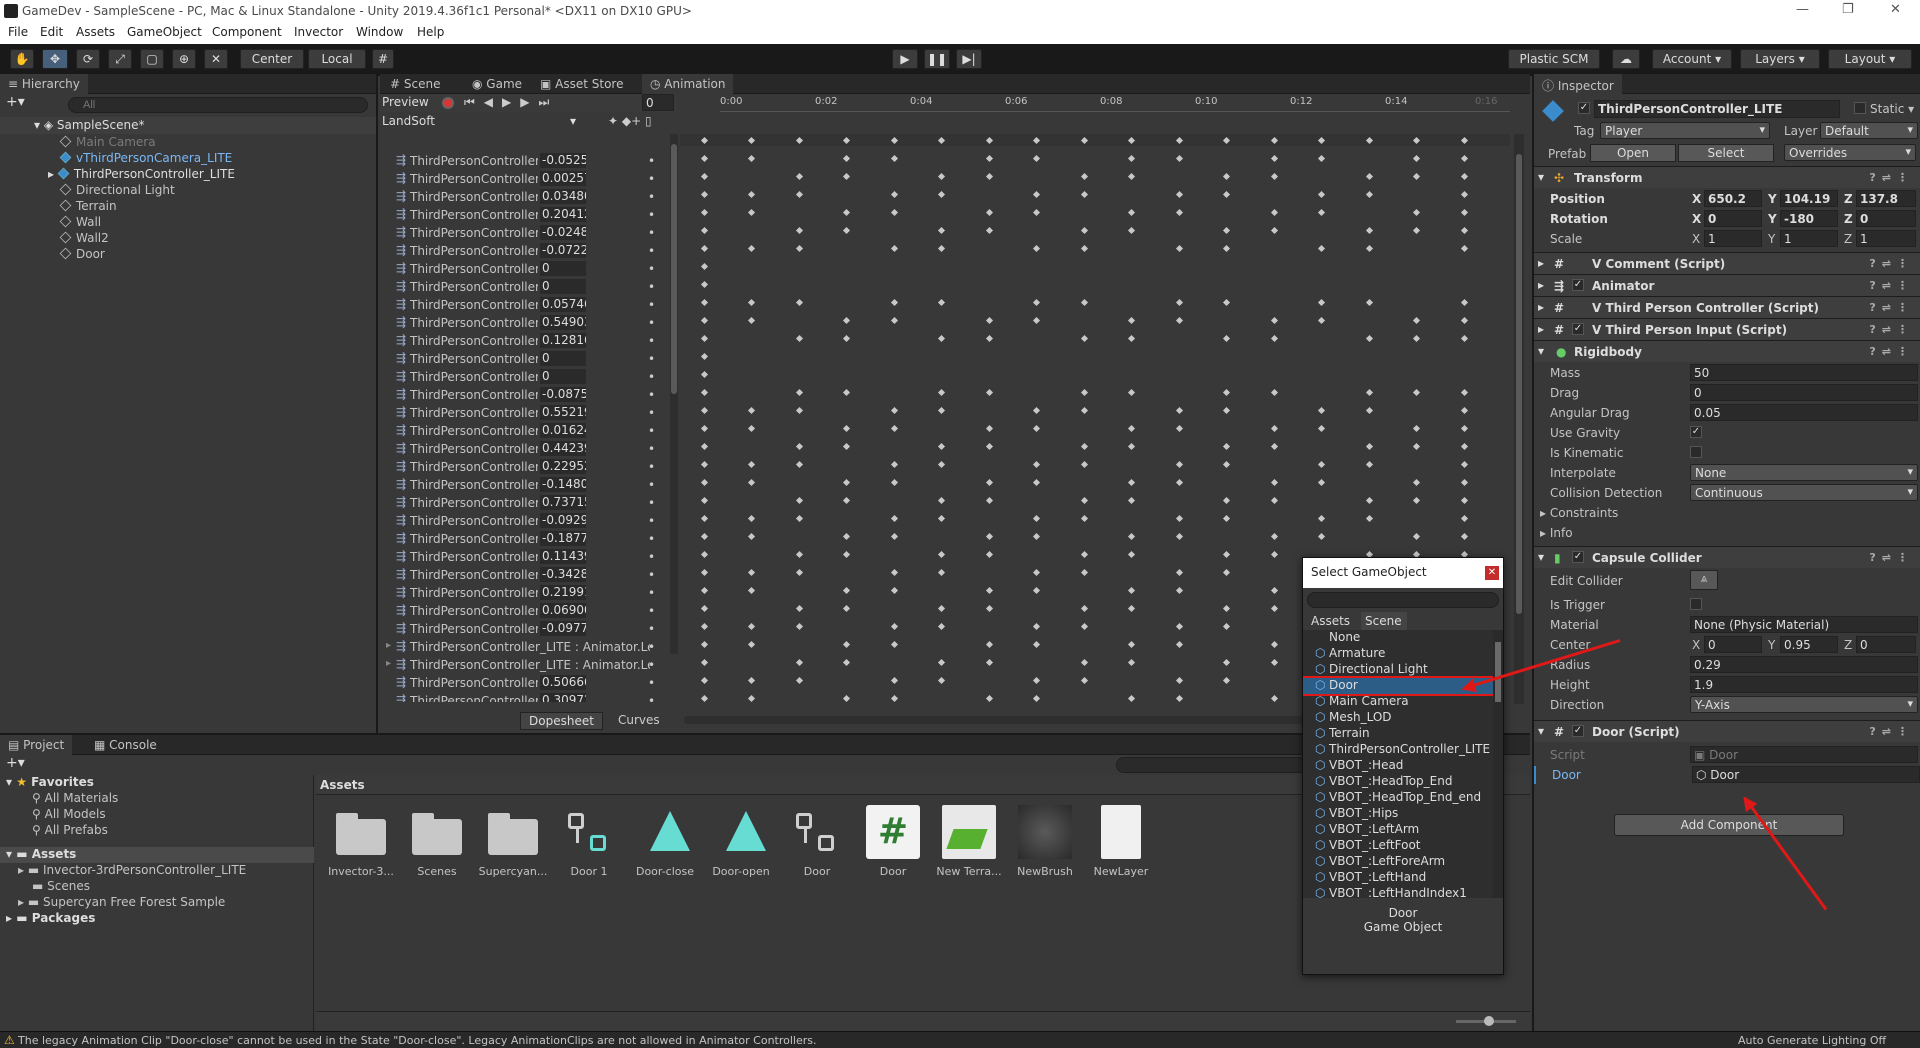  I want to click on playback-controls: ⏮◀▶▶⏭, so click(511, 102).